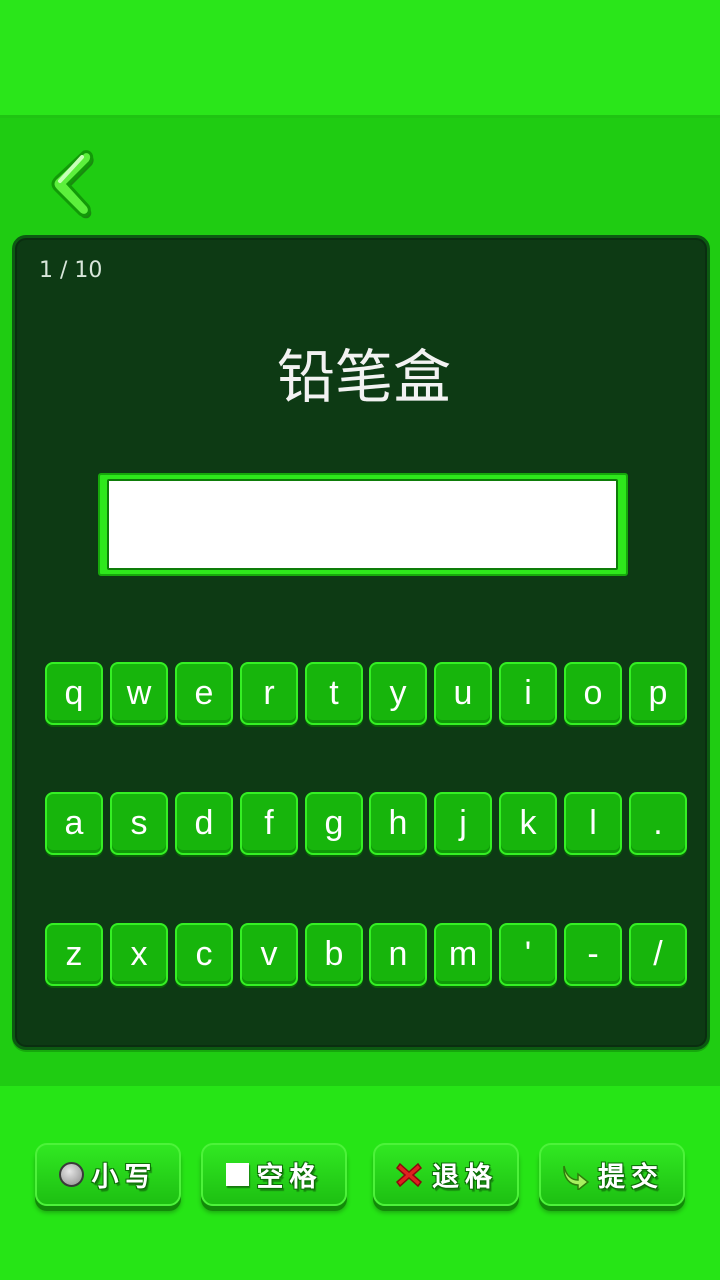 This screenshot has width=720, height=1280. Describe the element at coordinates (367, 955) in the screenshot. I see `keyboard-row-3: z x c v b n m ' - /` at that location.